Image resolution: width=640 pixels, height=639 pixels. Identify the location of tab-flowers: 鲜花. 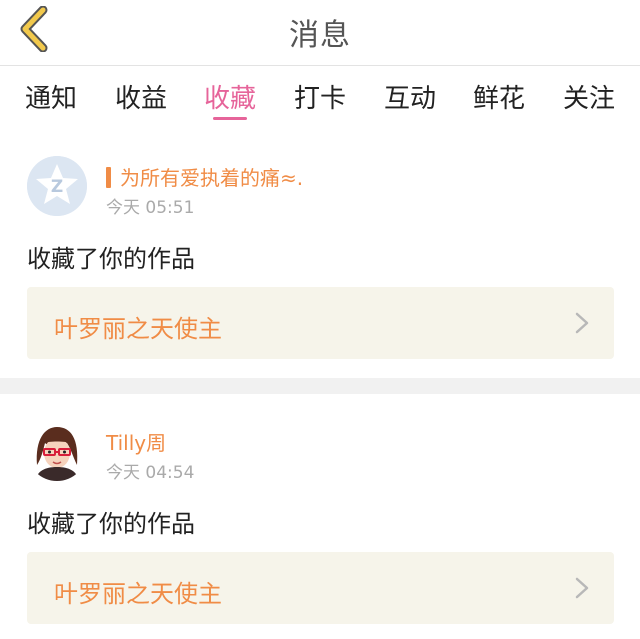
(499, 96).